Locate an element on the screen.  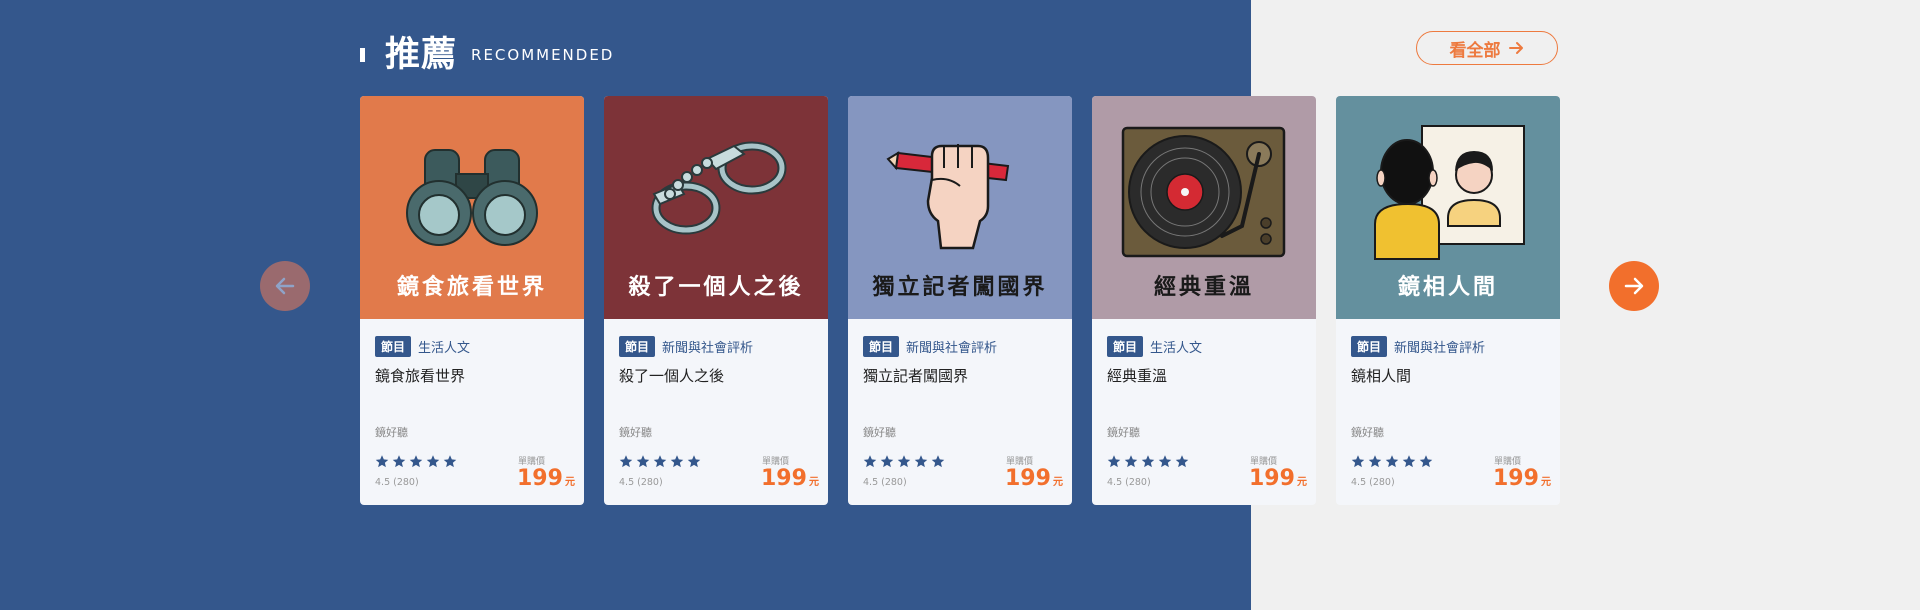
see-all-button: 看全部 is located at coordinates (1487, 48).